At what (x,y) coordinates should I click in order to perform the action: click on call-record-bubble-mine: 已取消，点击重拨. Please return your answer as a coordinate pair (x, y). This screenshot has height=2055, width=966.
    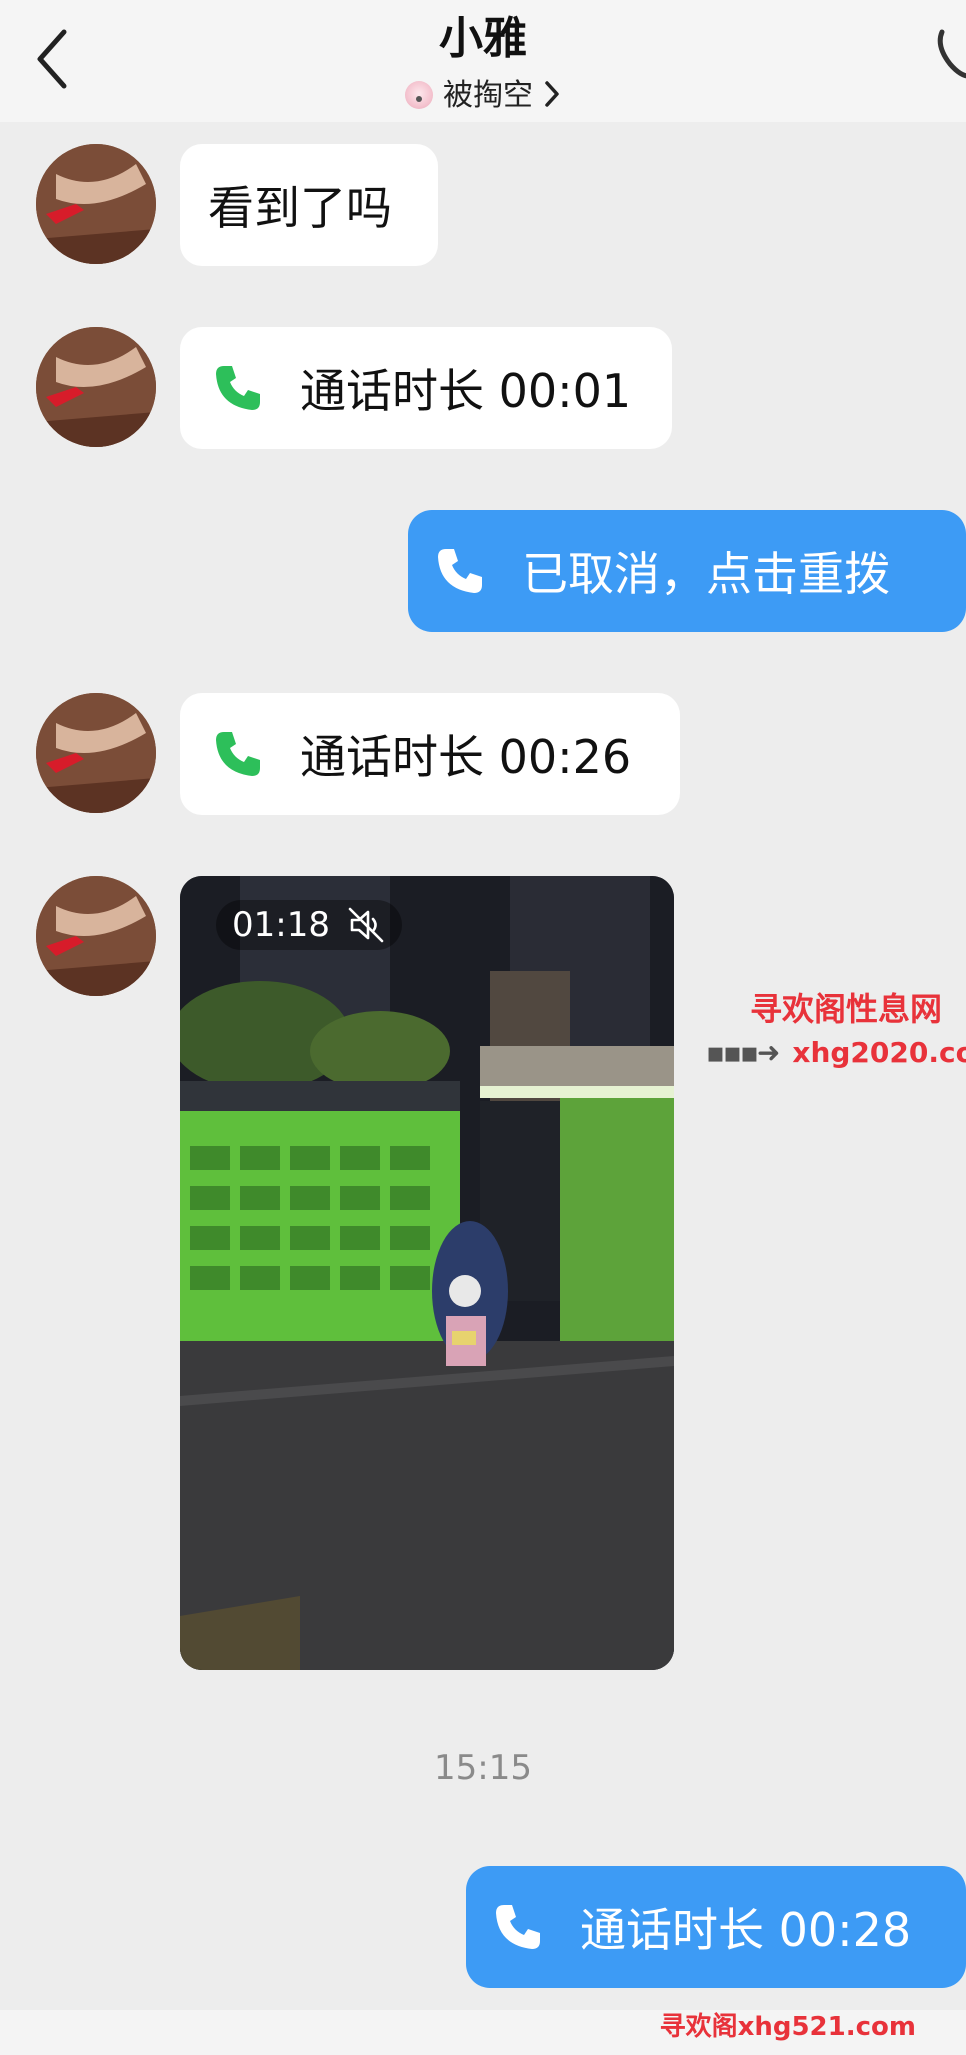
    Looking at the image, I should click on (687, 571).